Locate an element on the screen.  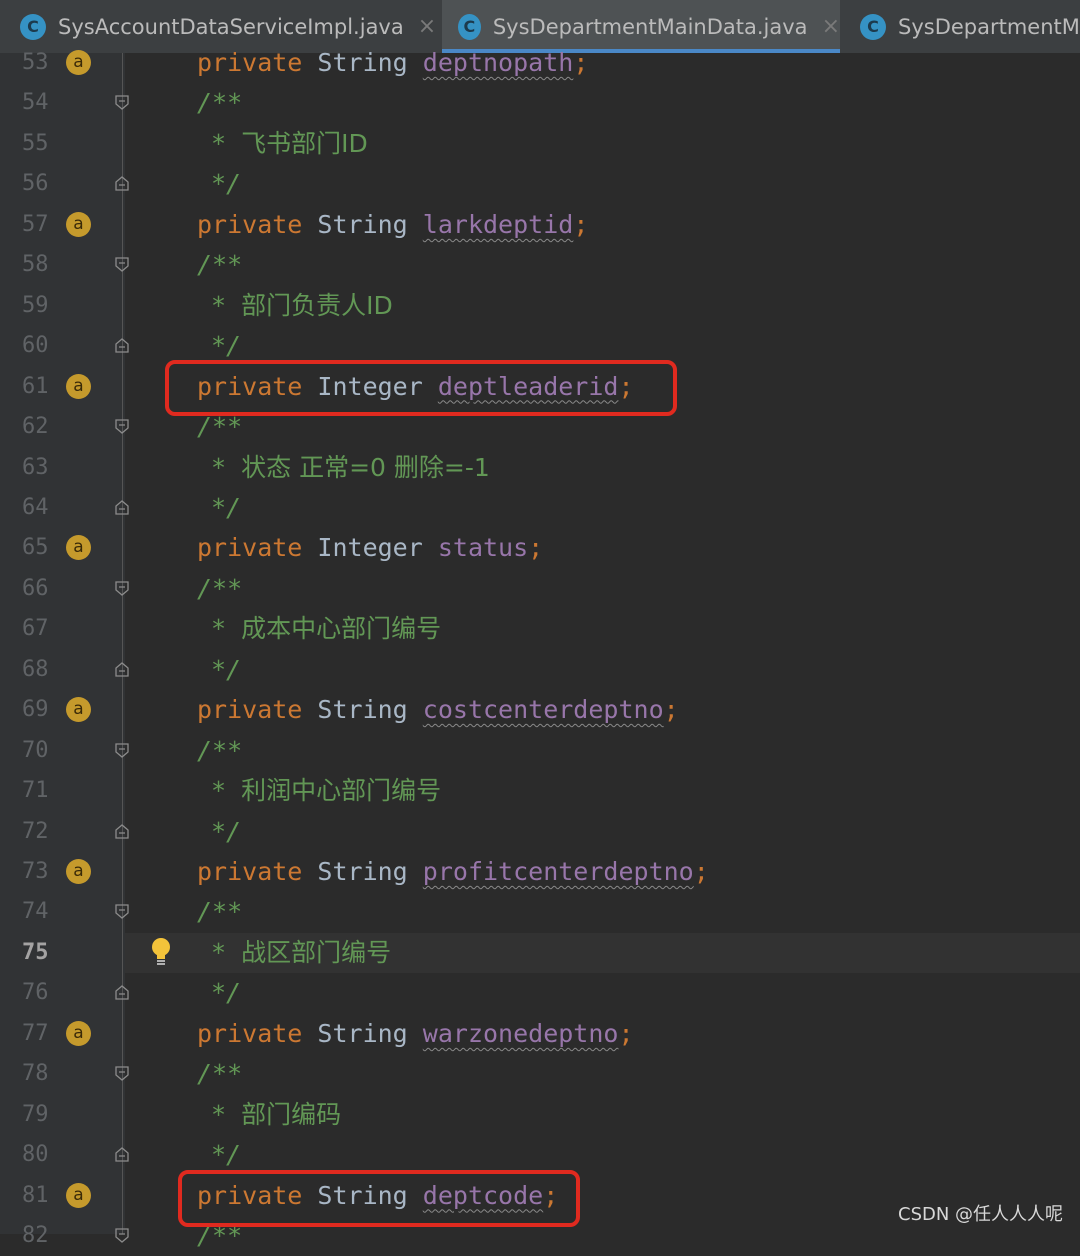
code-text: private String warzonedeptno; is located at coordinates (415, 1034).